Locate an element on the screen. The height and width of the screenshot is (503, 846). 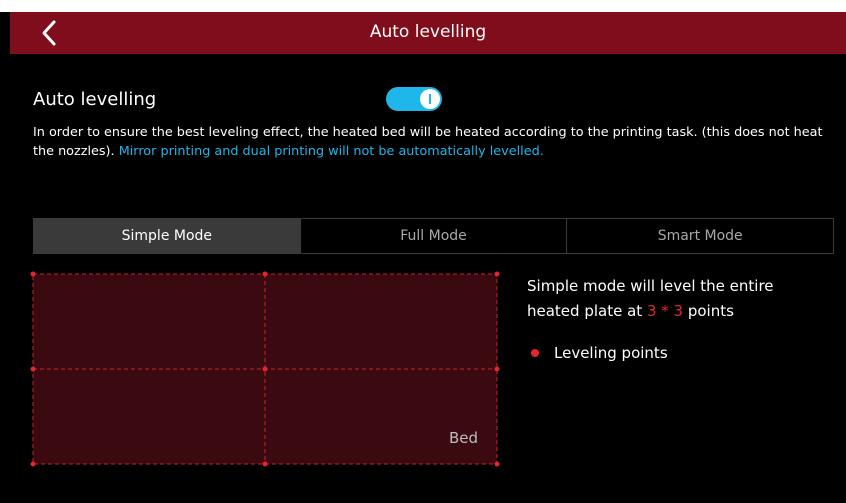
legend: Leveling points is located at coordinates (599, 353).